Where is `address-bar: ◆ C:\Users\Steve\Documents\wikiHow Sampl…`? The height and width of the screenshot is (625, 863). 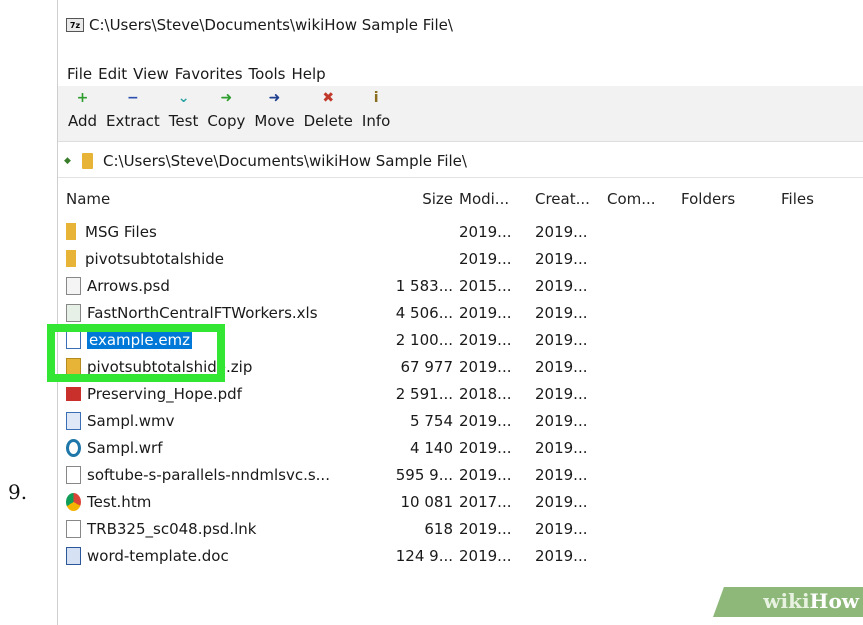 address-bar: ◆ C:\Users\Steve\Documents\wikiHow Sampl… is located at coordinates (460, 161).